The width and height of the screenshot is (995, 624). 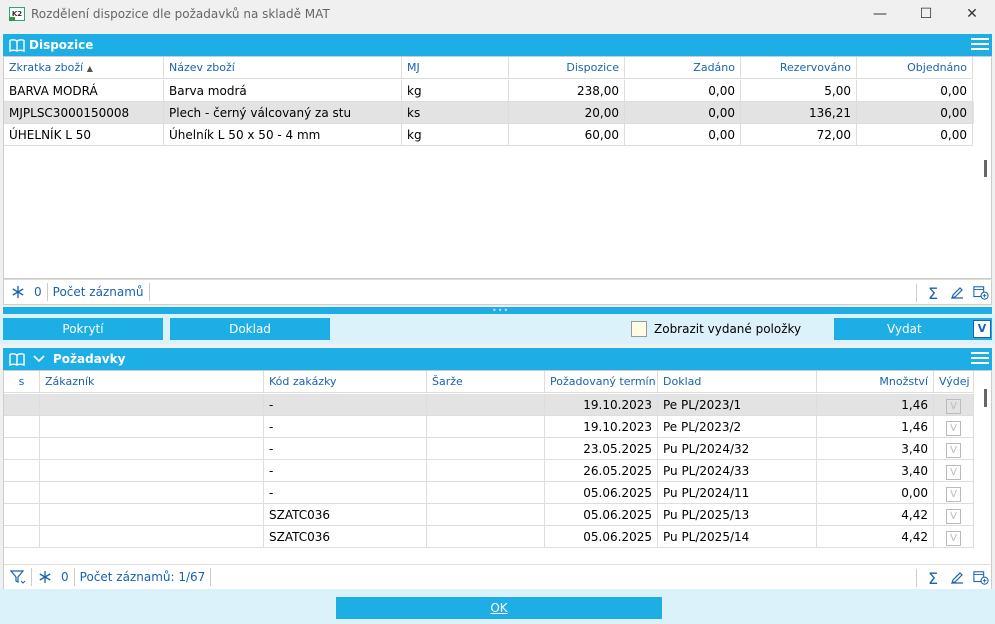 What do you see at coordinates (737, 382) in the screenshot?
I see `col-doklad: Doklad` at bounding box center [737, 382].